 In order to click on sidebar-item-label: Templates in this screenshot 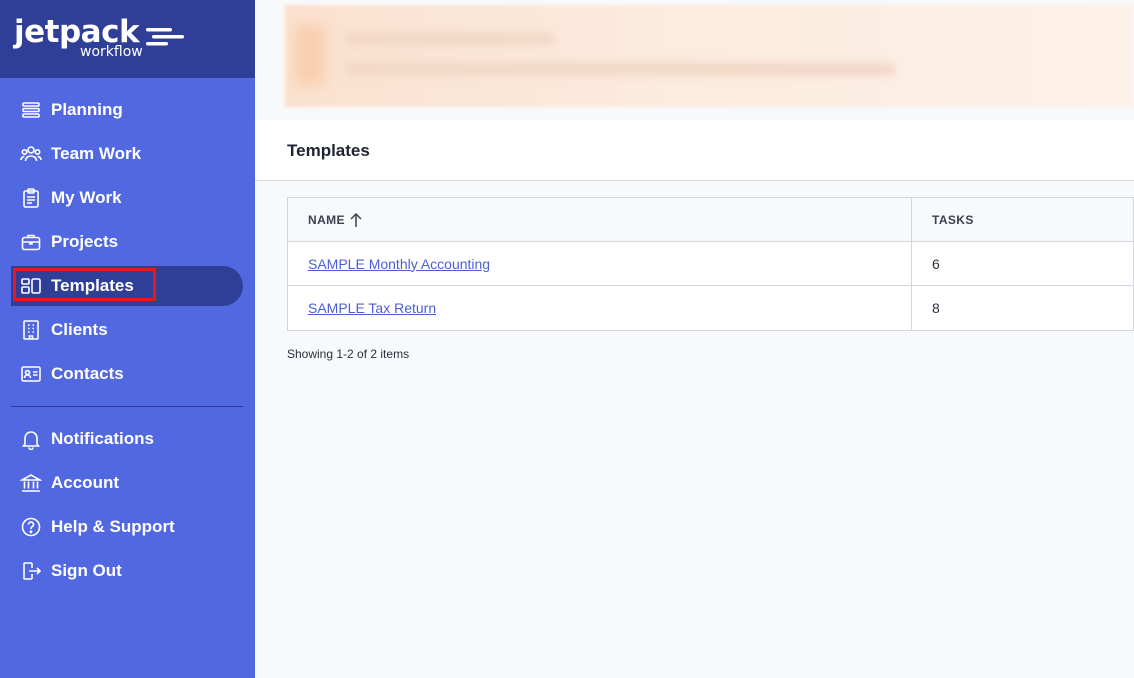, I will do `click(92, 285)`.